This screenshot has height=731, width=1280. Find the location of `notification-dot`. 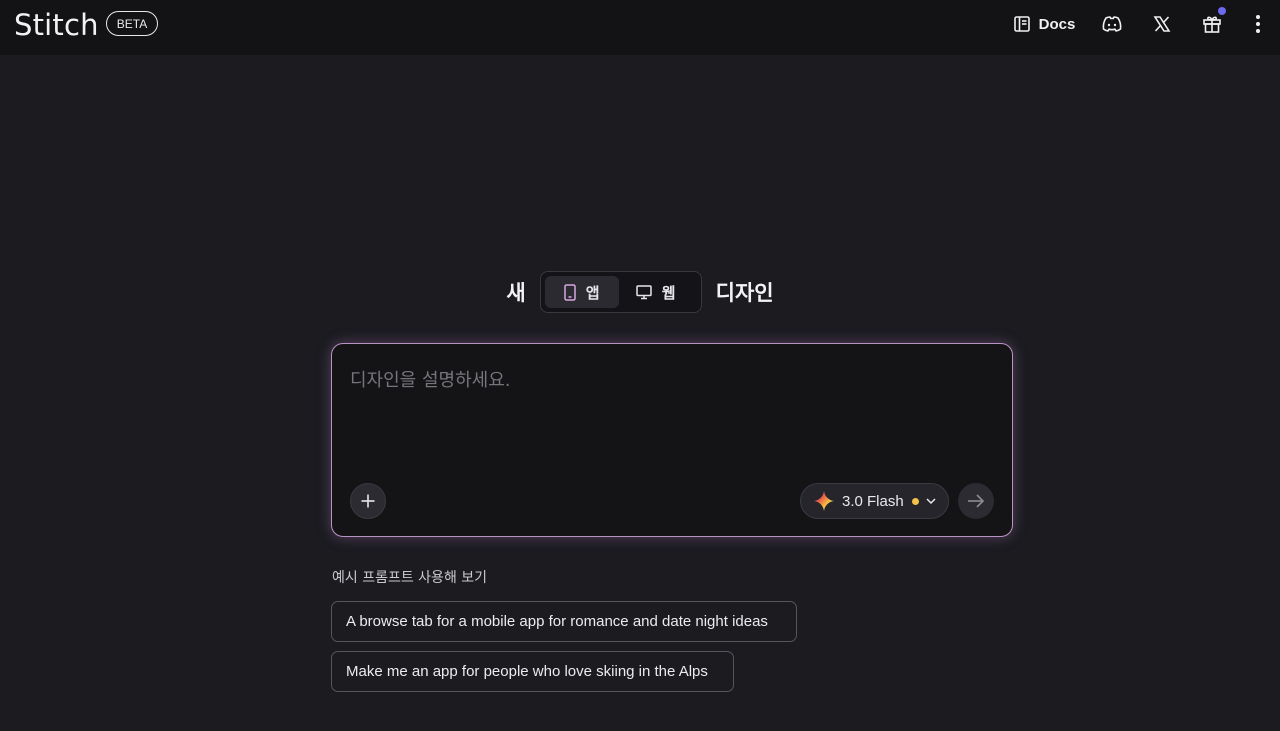

notification-dot is located at coordinates (1222, 11).